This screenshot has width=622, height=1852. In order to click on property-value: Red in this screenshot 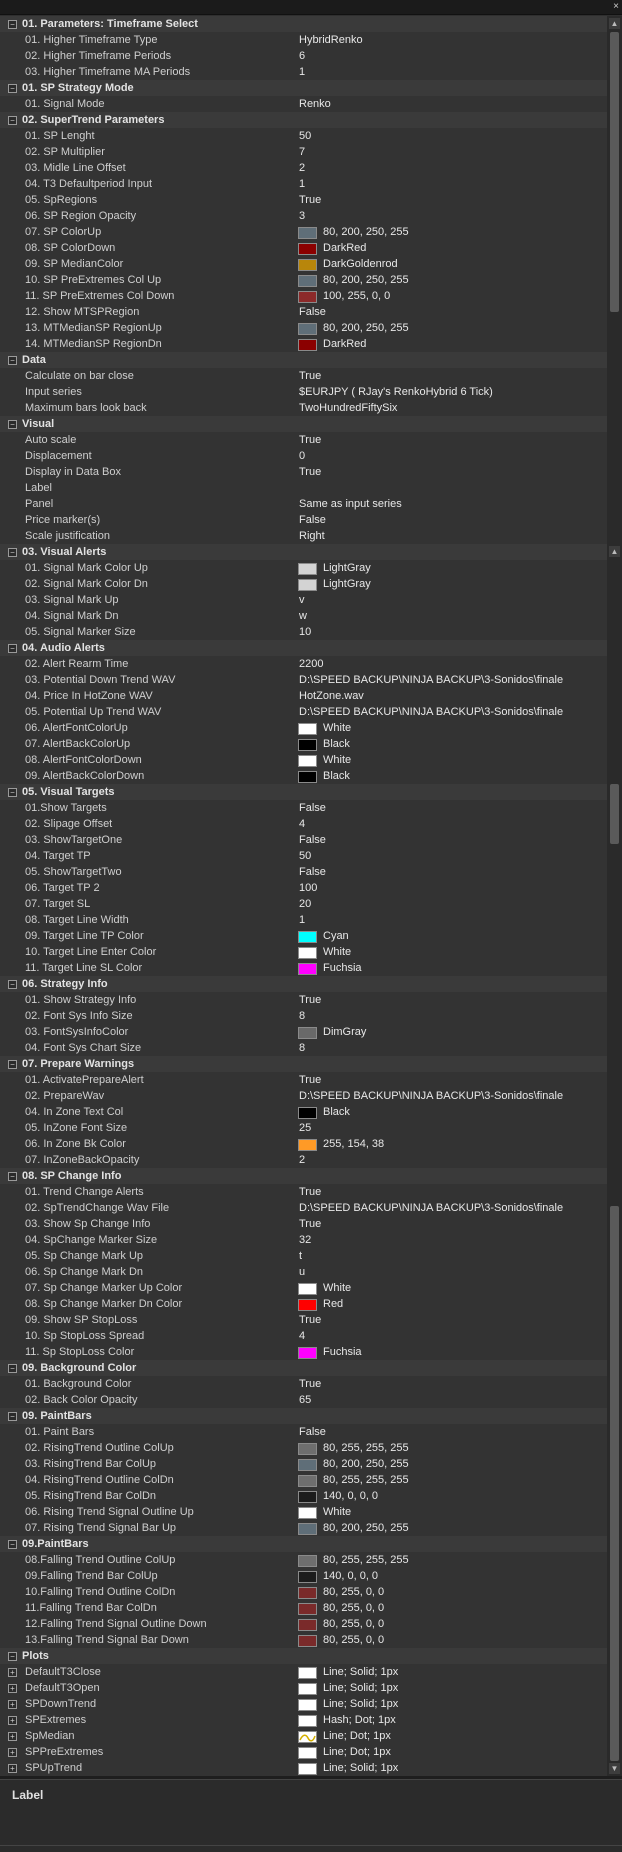, I will do `click(333, 1304)`.